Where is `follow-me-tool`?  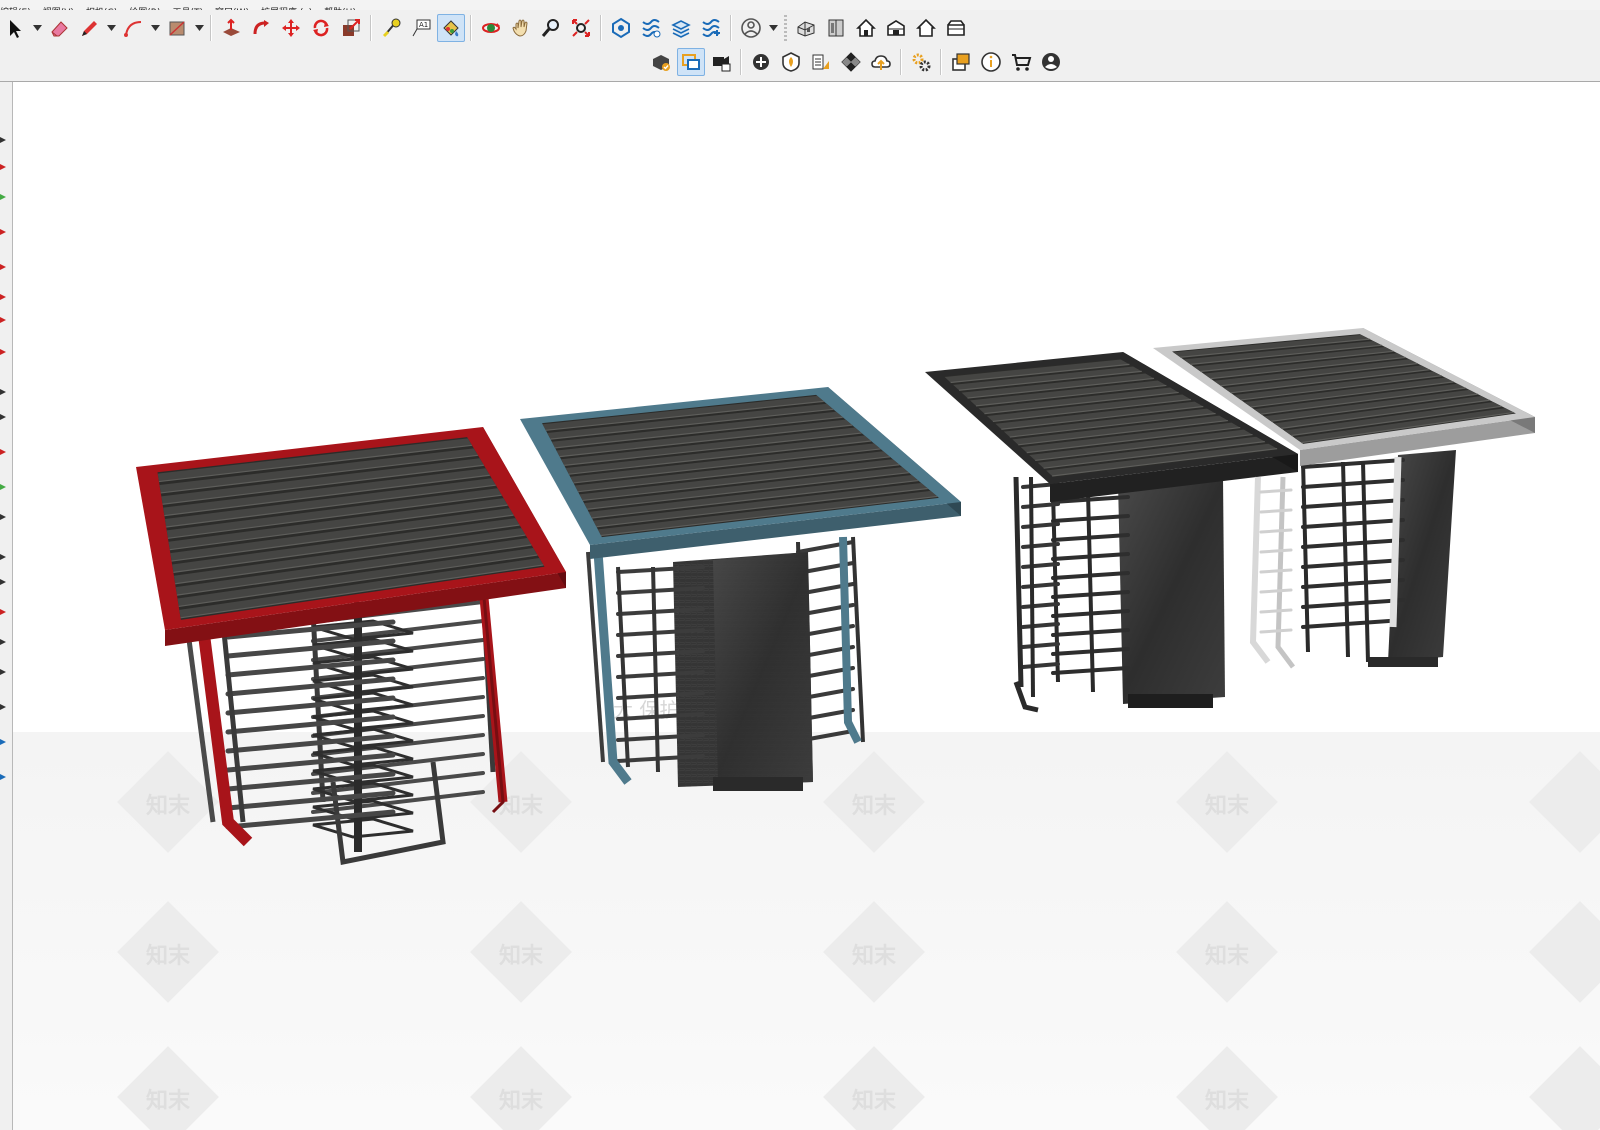
follow-me-tool is located at coordinates (261, 28).